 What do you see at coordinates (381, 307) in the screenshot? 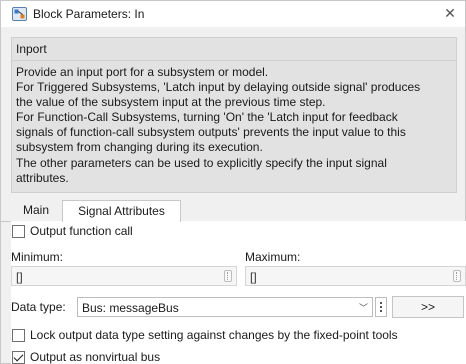
I see `more-options-icon` at bounding box center [381, 307].